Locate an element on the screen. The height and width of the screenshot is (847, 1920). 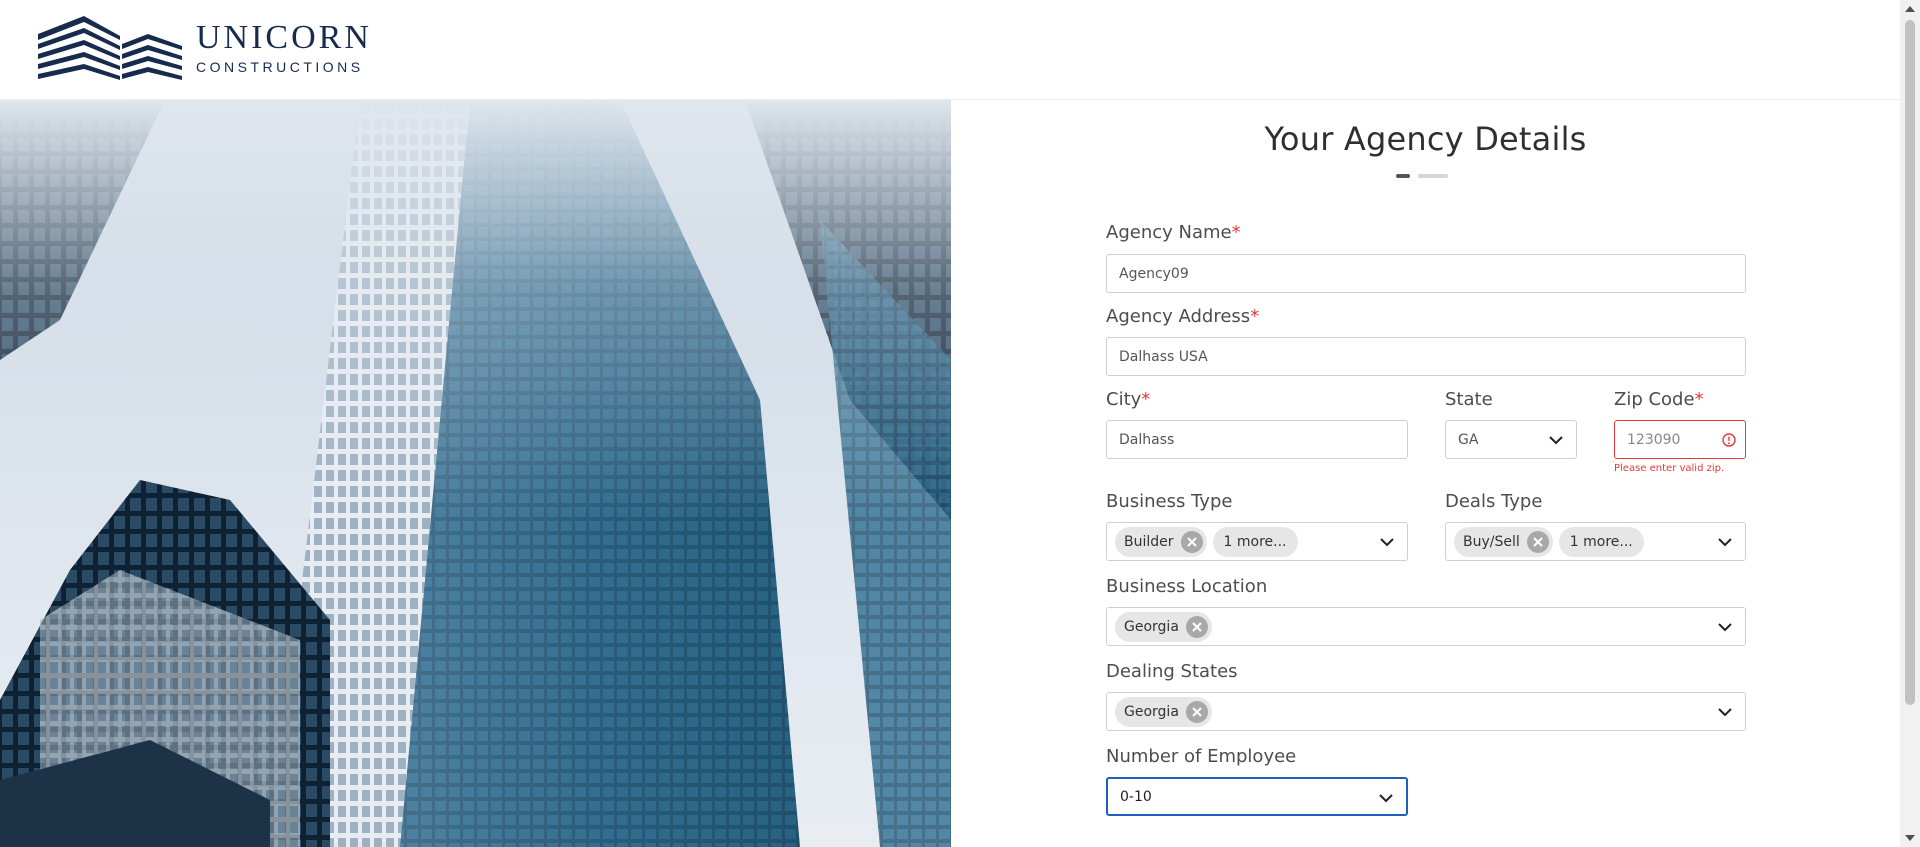
page-scrollbar is located at coordinates (1910, 423).